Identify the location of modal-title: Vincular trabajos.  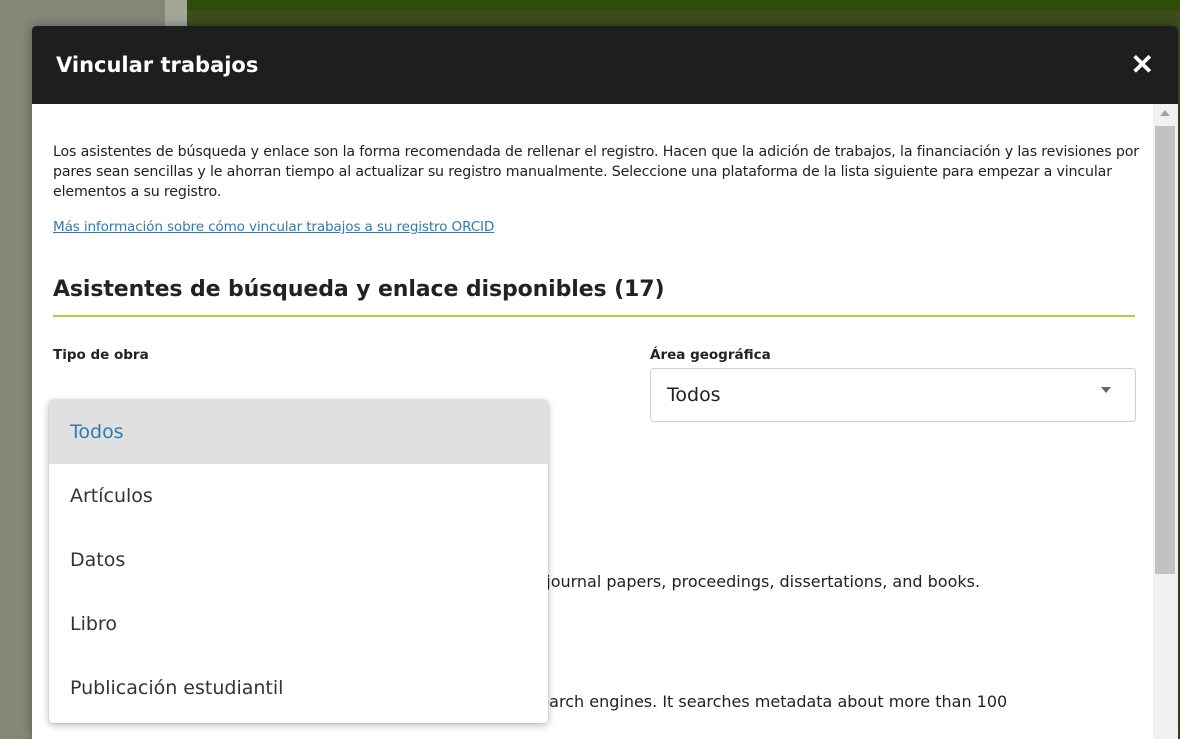
(157, 65).